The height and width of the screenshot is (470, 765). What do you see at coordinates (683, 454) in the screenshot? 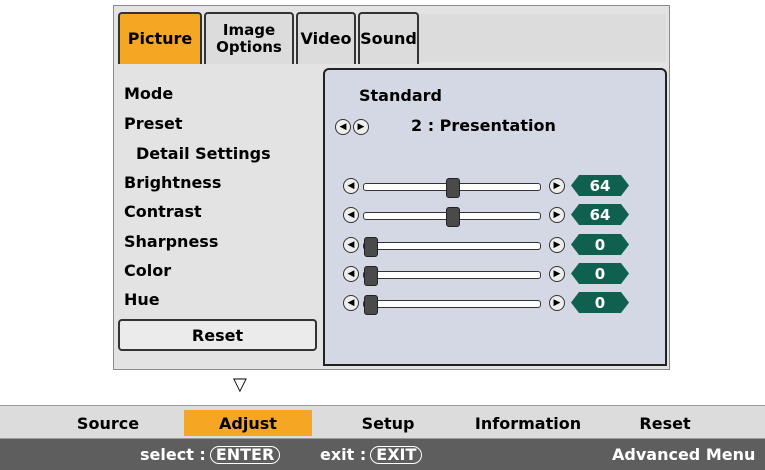
I see `advanced-menu-label: Advanced Menu` at bounding box center [683, 454].